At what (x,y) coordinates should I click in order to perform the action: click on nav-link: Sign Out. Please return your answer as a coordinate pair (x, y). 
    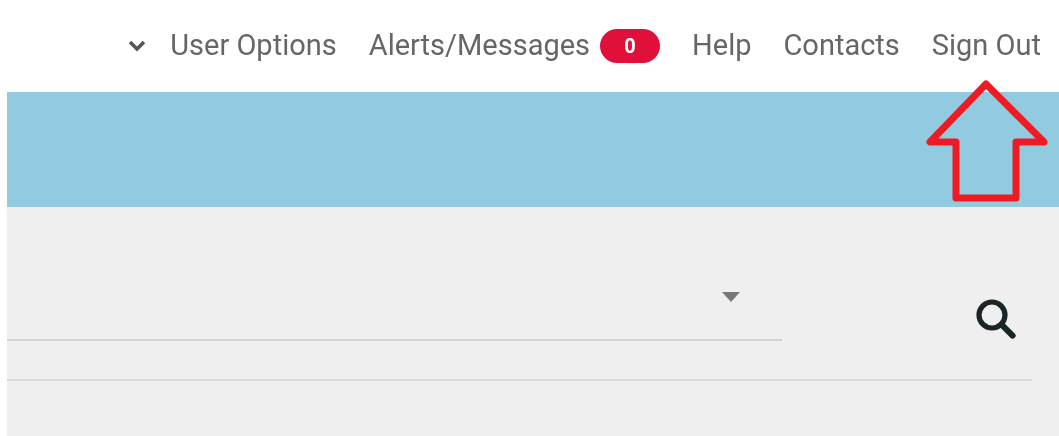
    Looking at the image, I should click on (986, 46).